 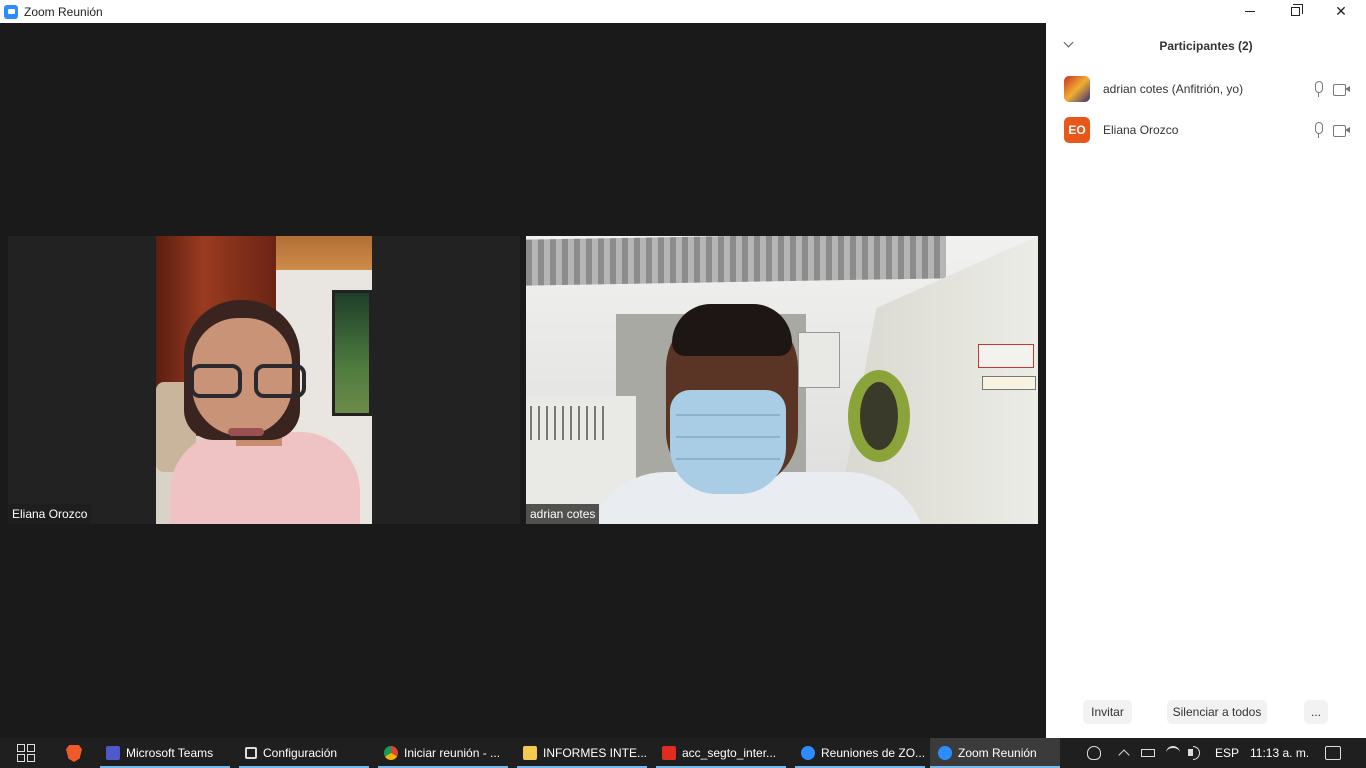 I want to click on clock: 11:13 a. m., so click(x=1279, y=753).